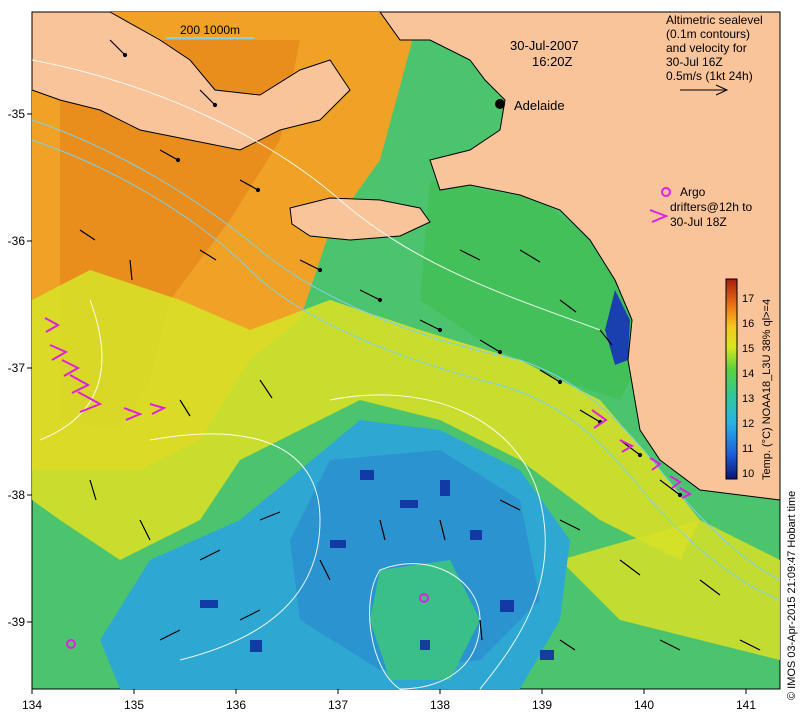 The width and height of the screenshot is (800, 720). I want to click on argo-line: 30-Jul 18Z, so click(698, 222).